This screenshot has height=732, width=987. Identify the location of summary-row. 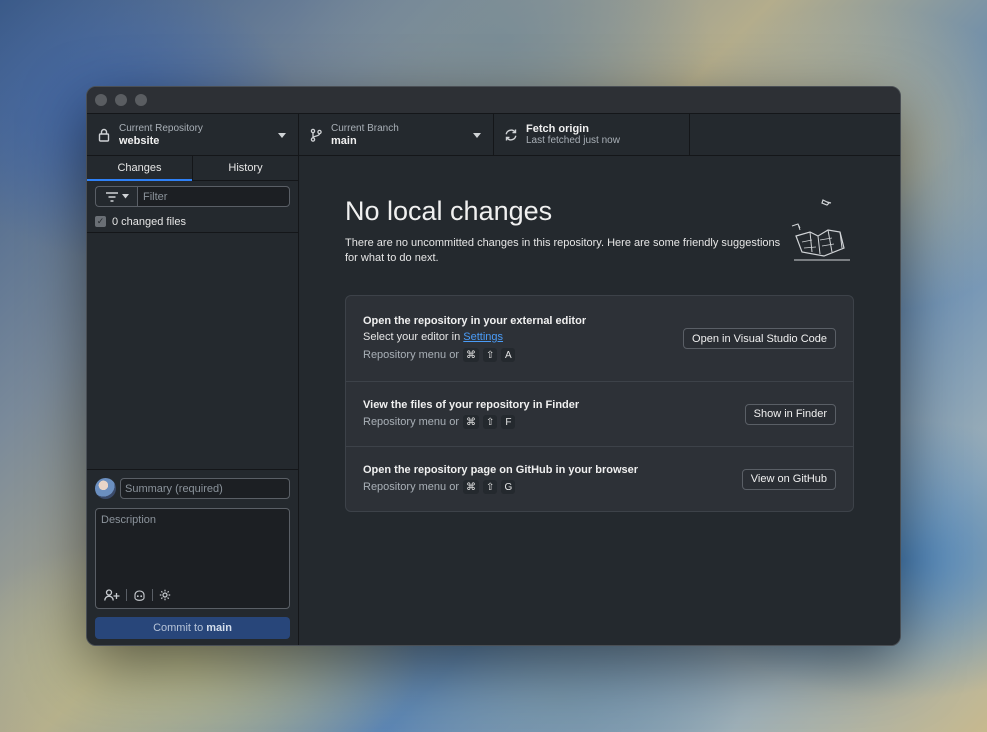
(192, 488).